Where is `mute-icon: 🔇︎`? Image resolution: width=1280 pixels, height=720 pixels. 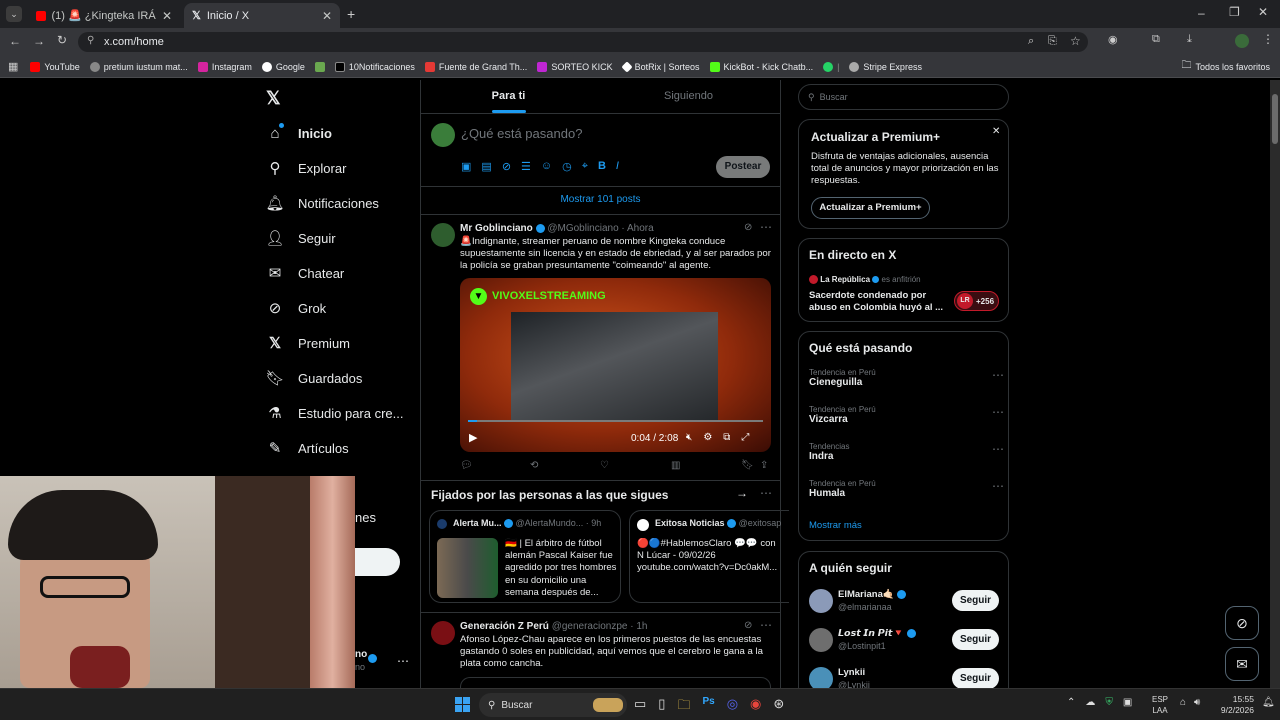
mute-icon: 🔇︎ is located at coordinates (689, 437).